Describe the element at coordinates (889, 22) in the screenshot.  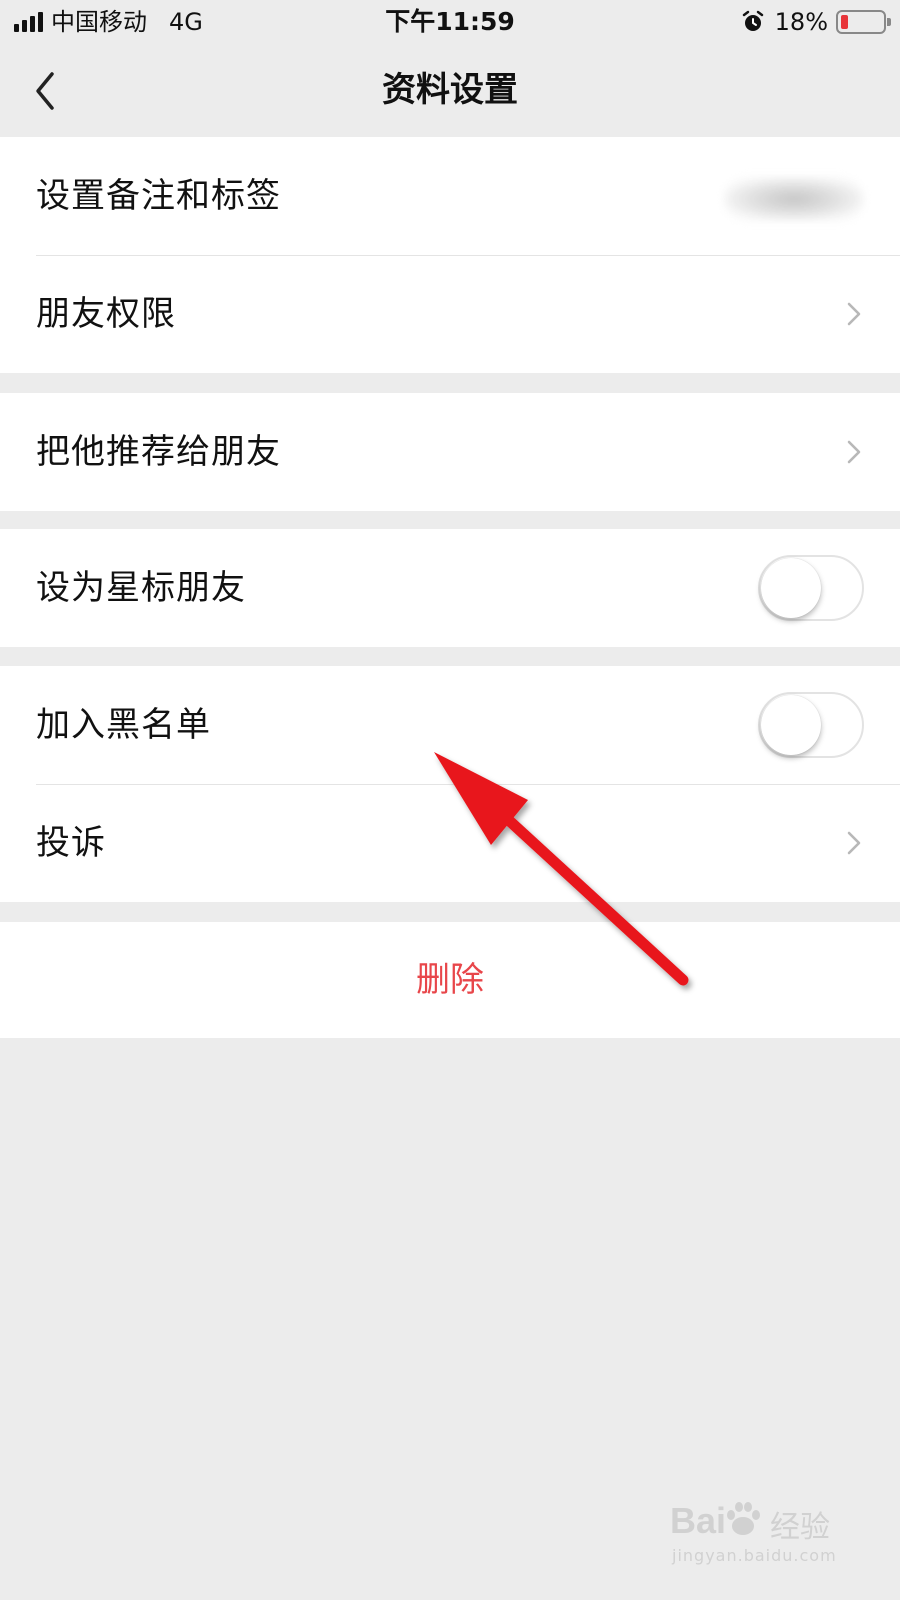
I see `battery-tip` at that location.